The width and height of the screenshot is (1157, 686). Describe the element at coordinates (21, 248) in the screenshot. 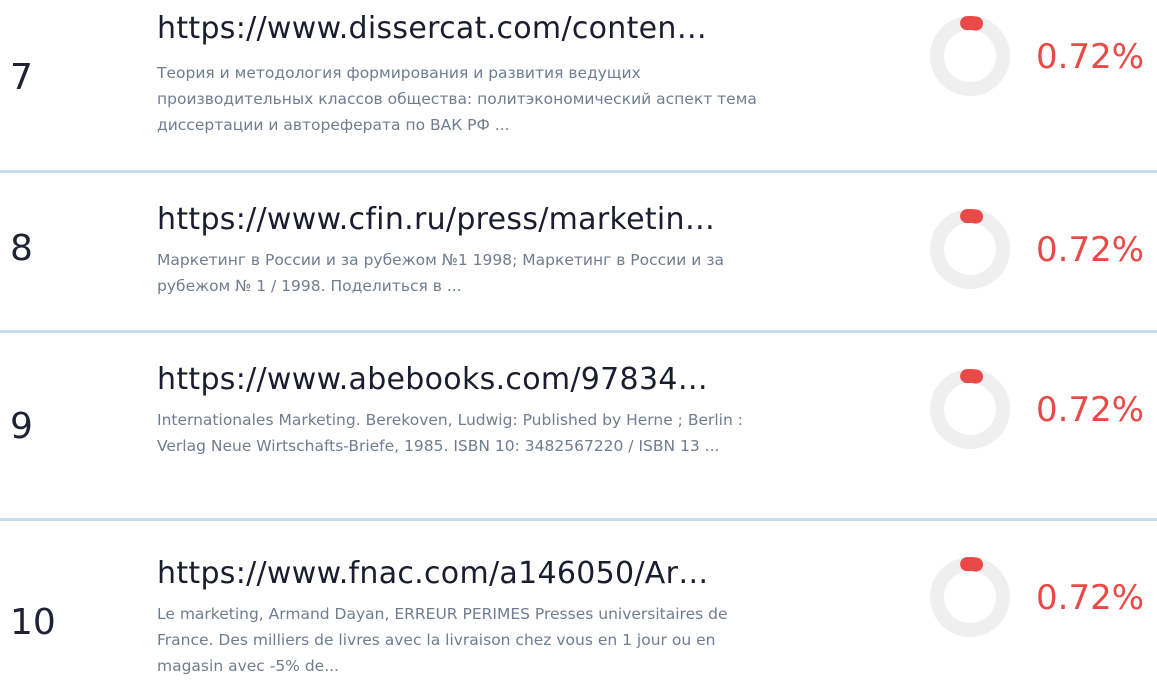

I see `rank-number: 8` at that location.